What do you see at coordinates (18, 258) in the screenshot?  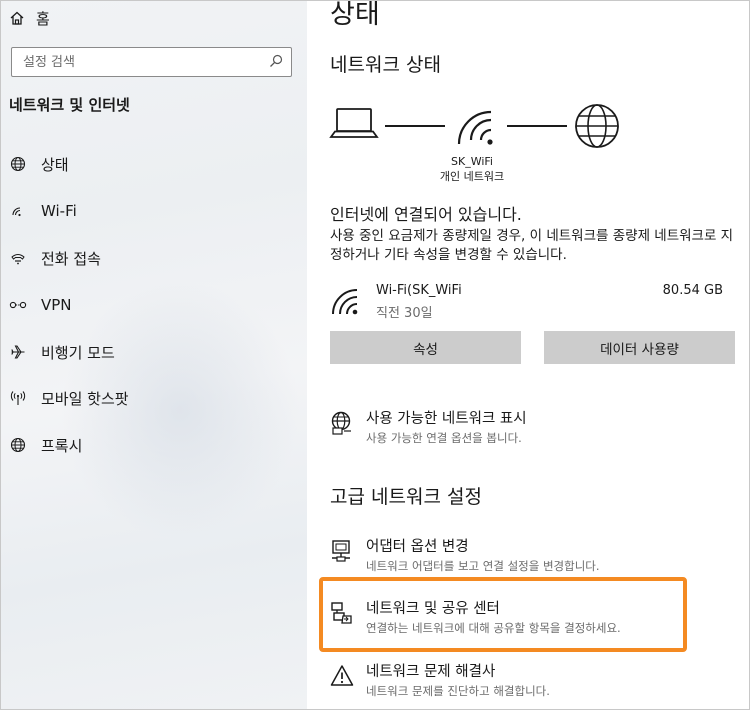 I see `dialup-icon` at bounding box center [18, 258].